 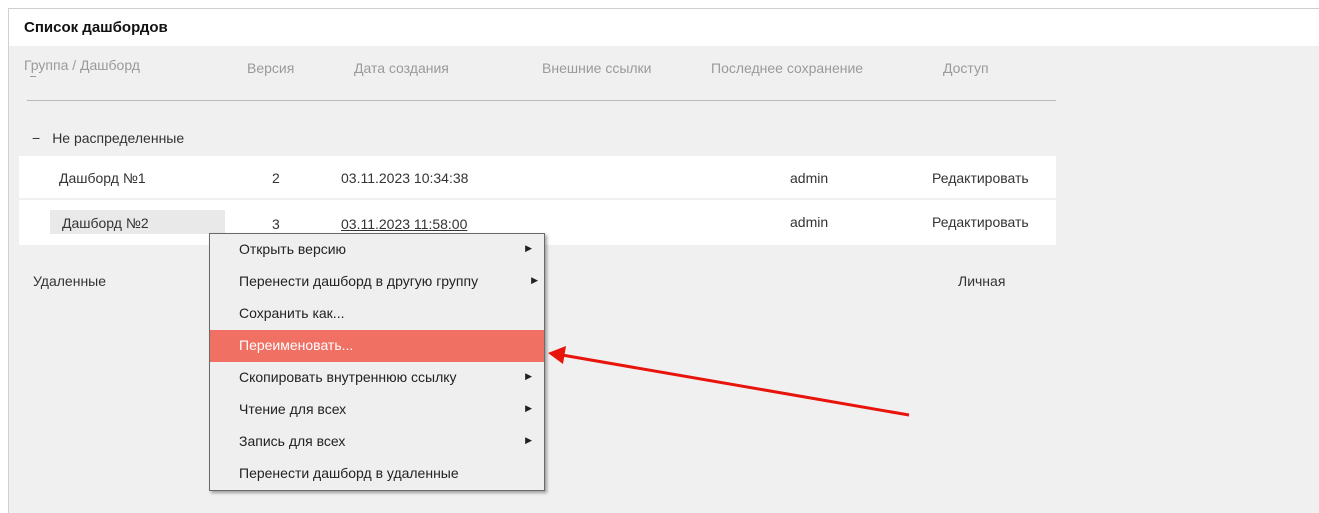 I want to click on menu-item-move-to-group: Перенести дашборд в другую группу ▶, so click(x=377, y=282).